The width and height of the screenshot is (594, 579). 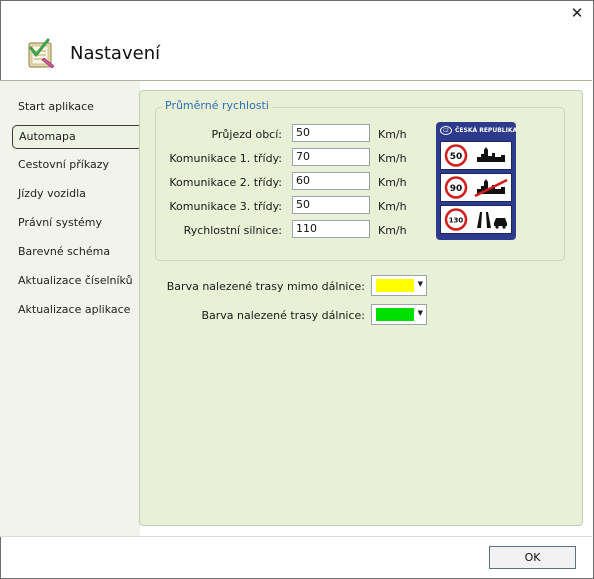 I want to click on speed-input-trida-2: 60, so click(x=331, y=181).